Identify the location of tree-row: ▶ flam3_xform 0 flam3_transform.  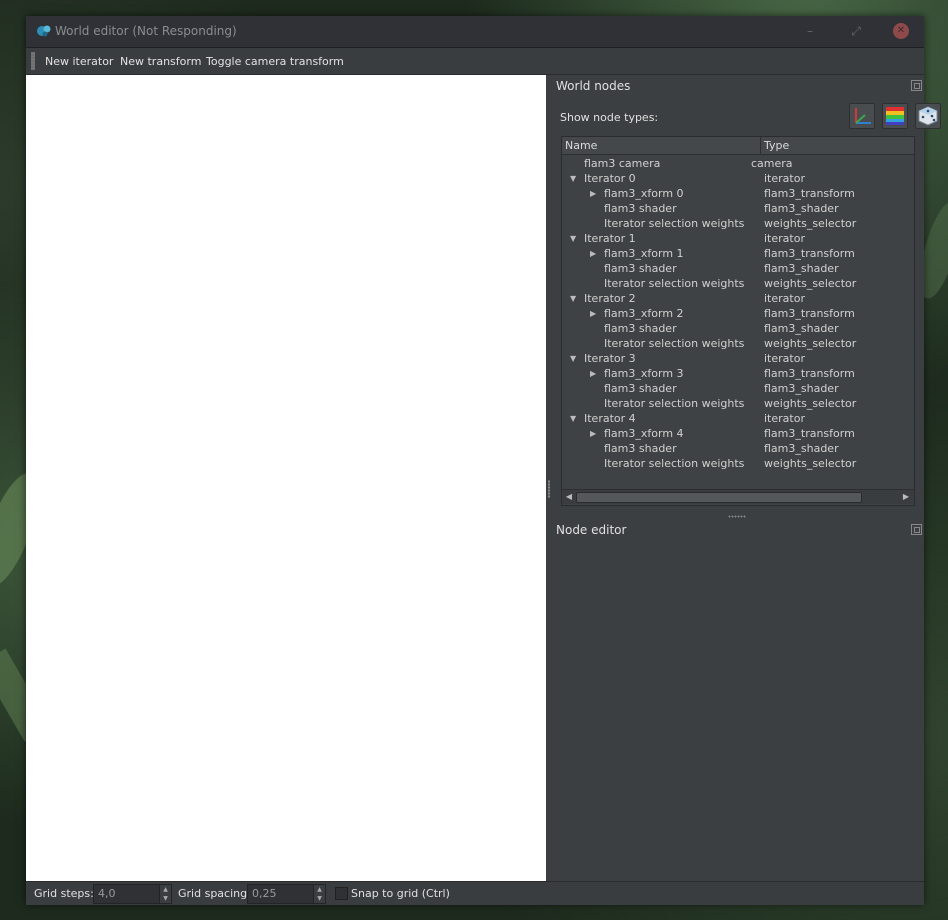
(738, 193).